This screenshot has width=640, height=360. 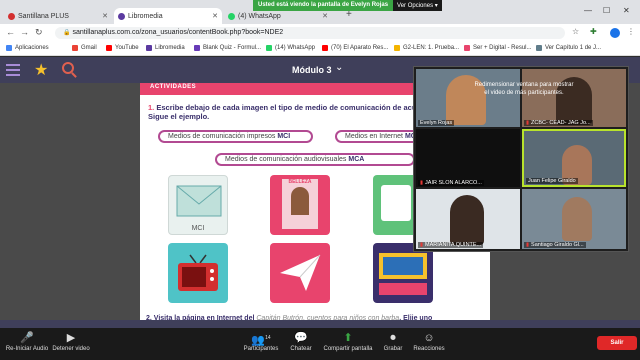 I want to click on pill-medios-impresos: Medios de comunicación impresos MCI, so click(x=235, y=136).